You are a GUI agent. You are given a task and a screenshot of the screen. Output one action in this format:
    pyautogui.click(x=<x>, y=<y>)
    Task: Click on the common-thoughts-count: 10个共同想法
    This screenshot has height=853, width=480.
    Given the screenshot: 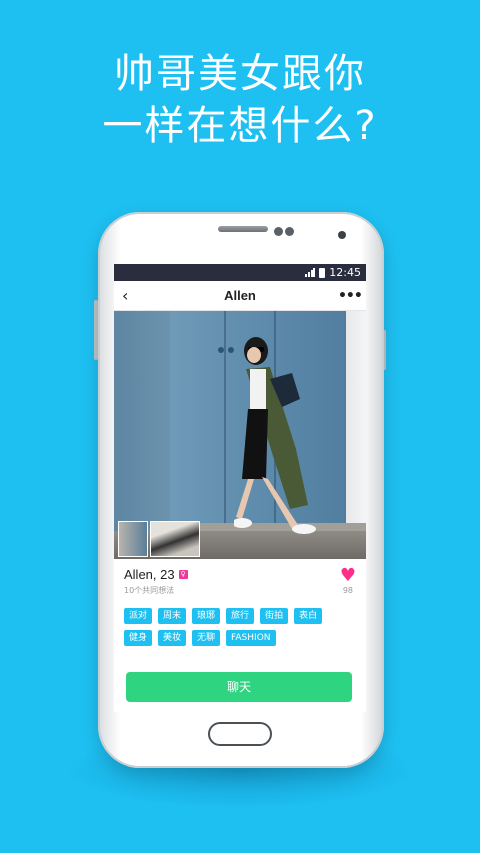 What is the action you would take?
    pyautogui.click(x=156, y=590)
    